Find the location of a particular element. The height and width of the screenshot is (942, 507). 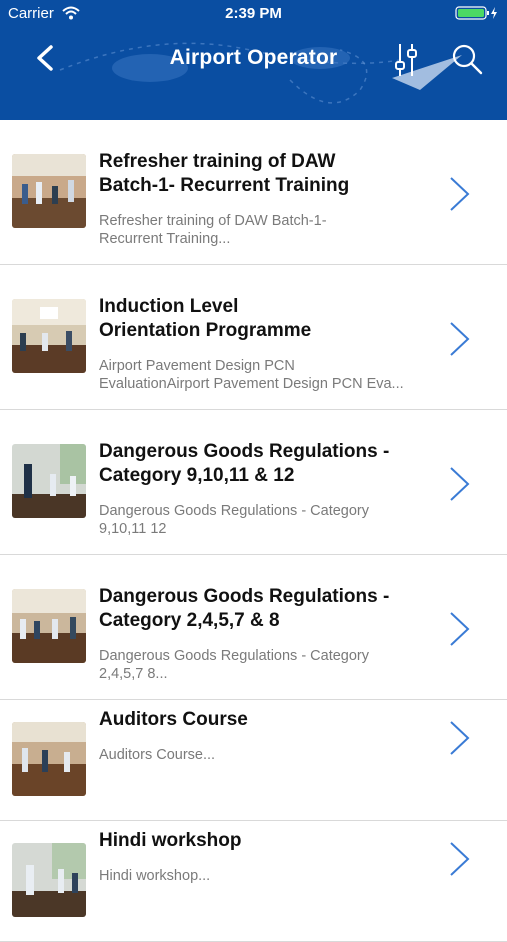

page-title: Airport Operator is located at coordinates (253, 57).